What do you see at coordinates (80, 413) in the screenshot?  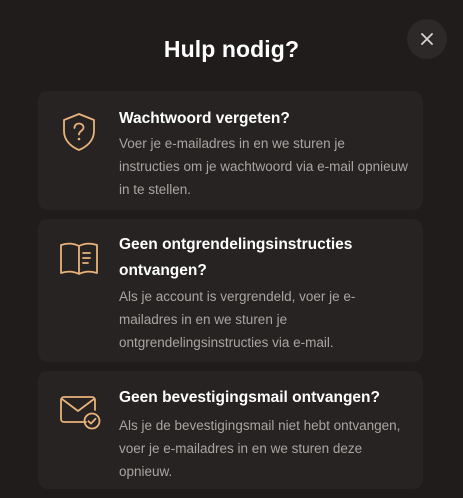 I see `envelope-check-icon` at bounding box center [80, 413].